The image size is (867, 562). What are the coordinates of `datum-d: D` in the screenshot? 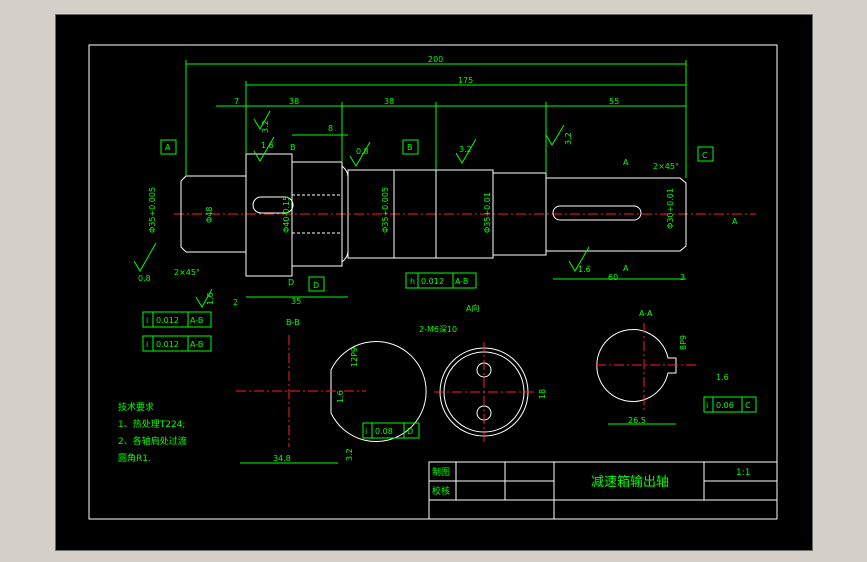 It's located at (316, 285).